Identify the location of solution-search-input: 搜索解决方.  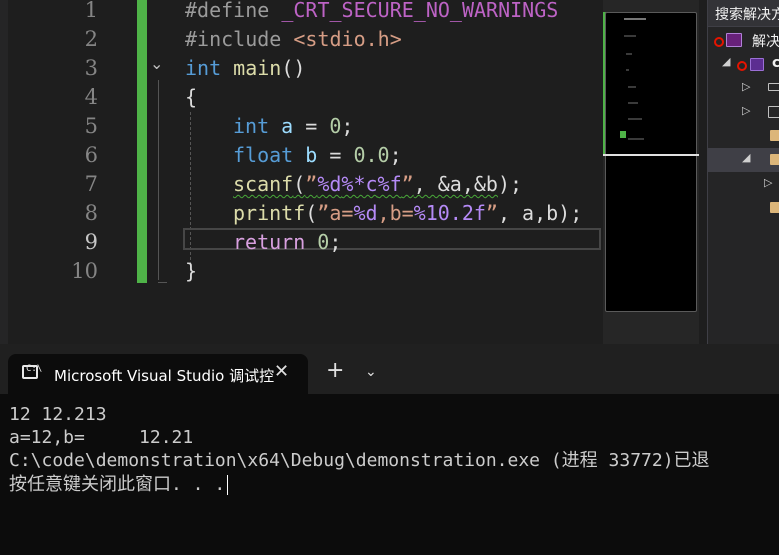
(743, 13).